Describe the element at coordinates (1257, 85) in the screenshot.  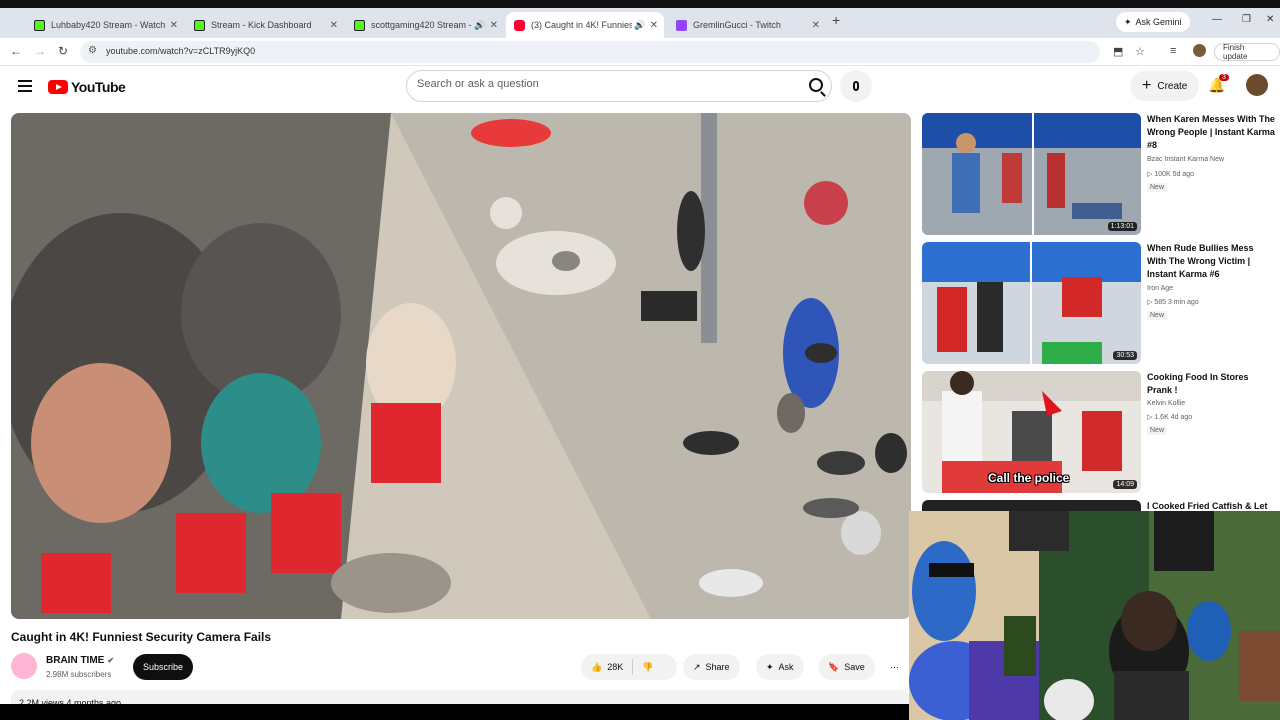
I see `account-avatar` at that location.